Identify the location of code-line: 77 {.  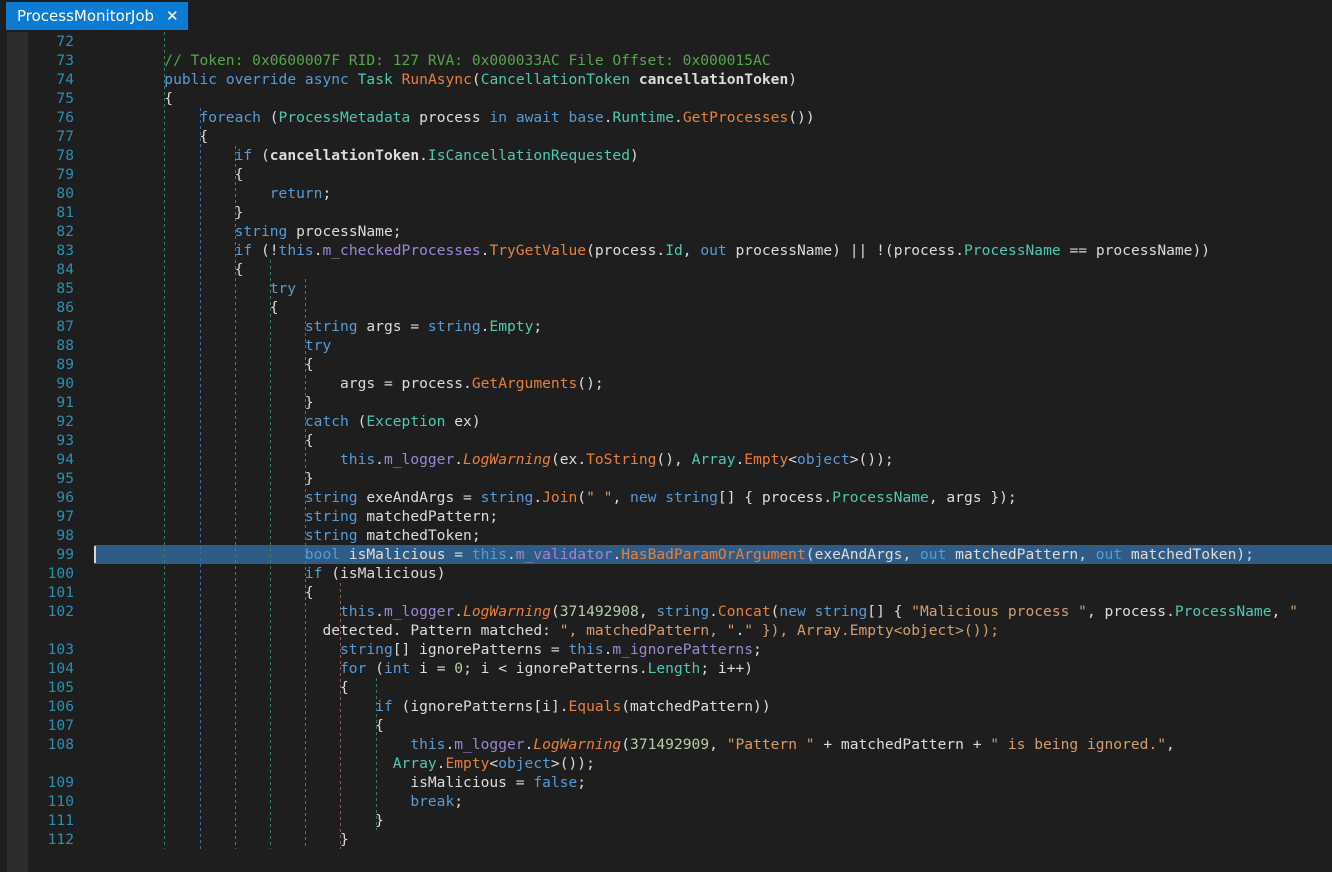
(680, 136).